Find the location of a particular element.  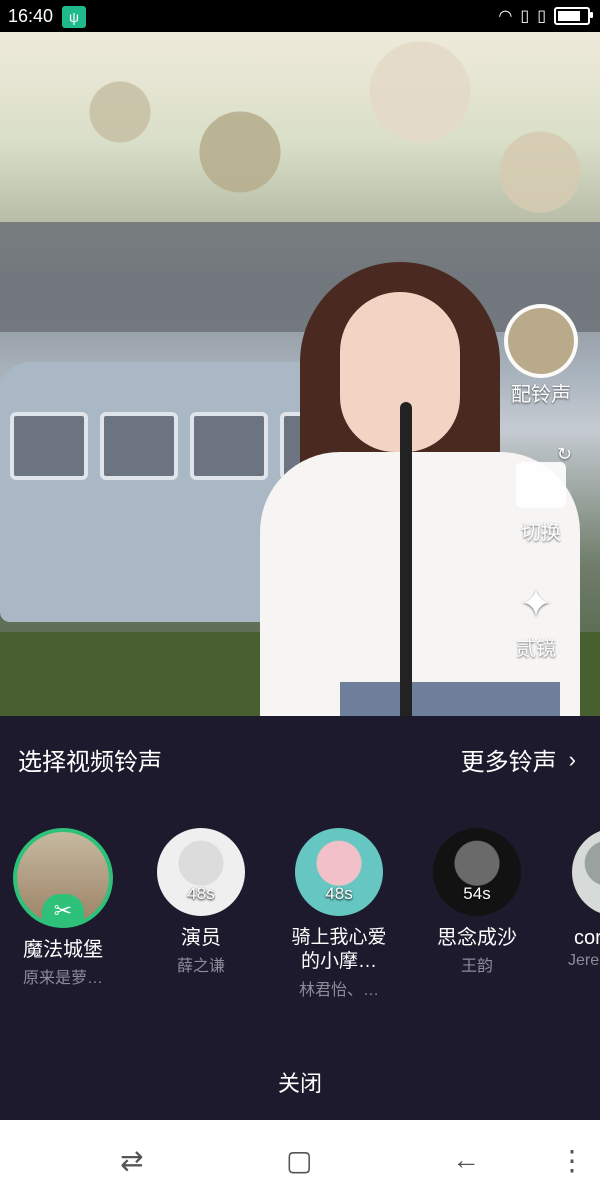

more-ringtones-label: 更多铃声 is located at coordinates (508, 762).